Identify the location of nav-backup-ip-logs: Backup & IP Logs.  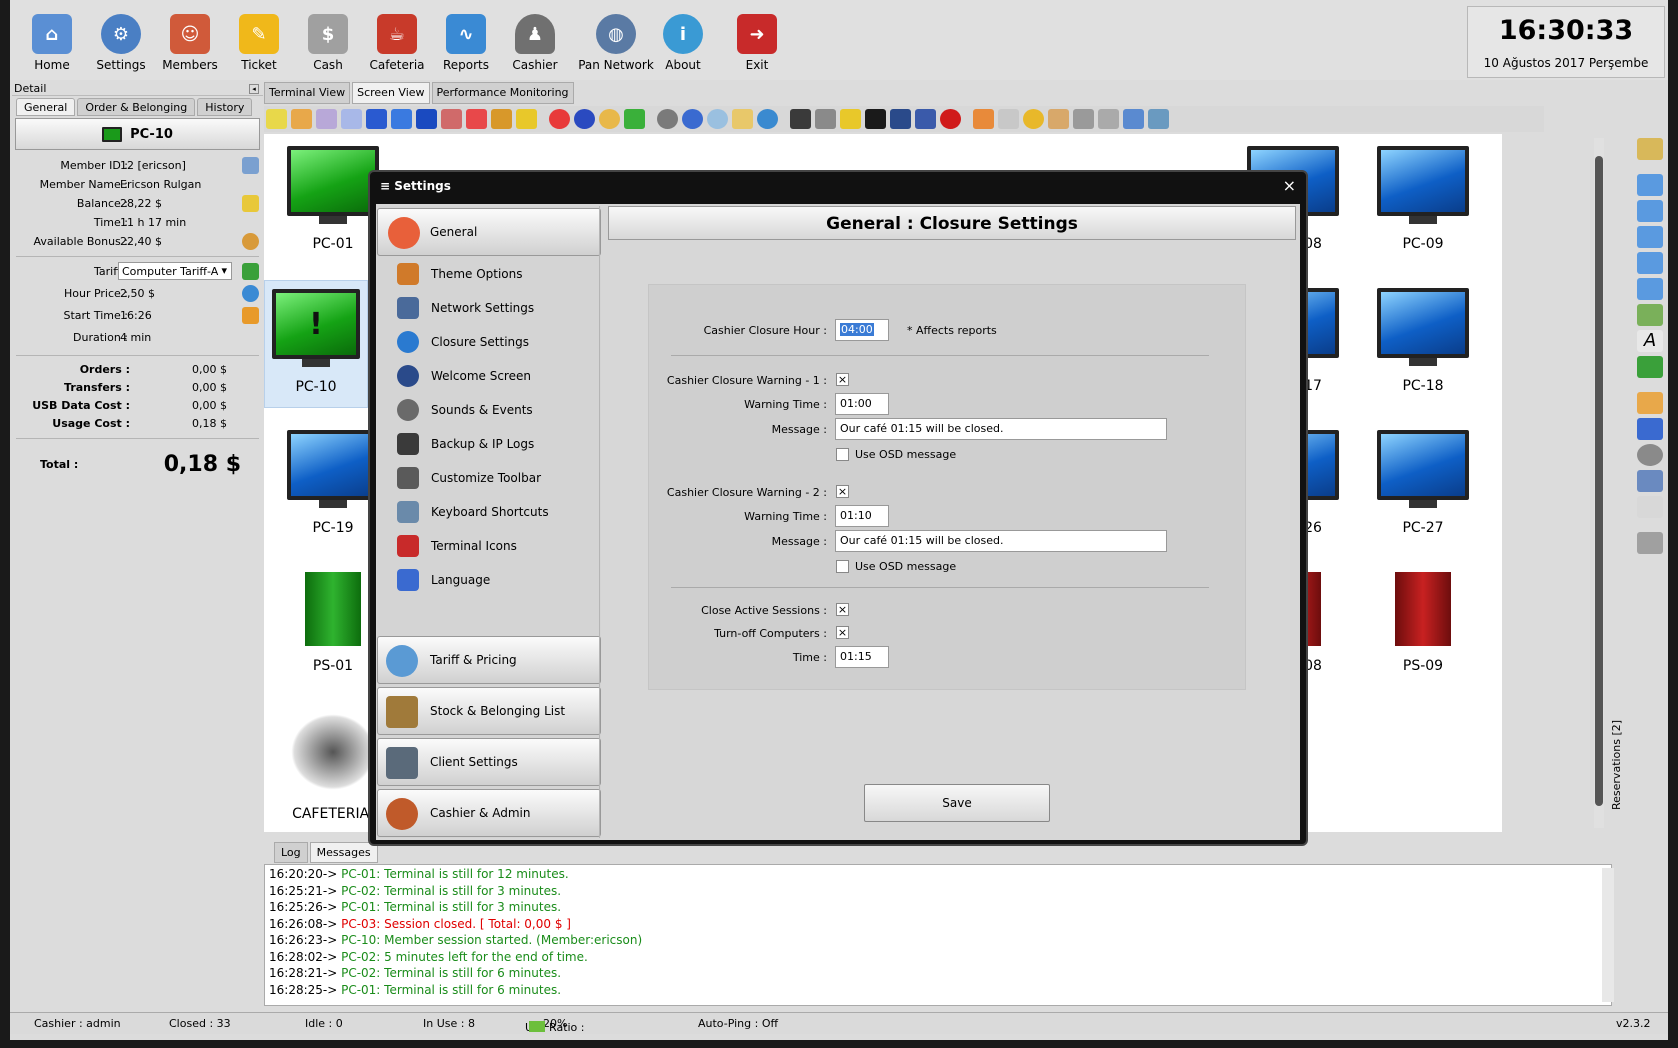
(497, 443).